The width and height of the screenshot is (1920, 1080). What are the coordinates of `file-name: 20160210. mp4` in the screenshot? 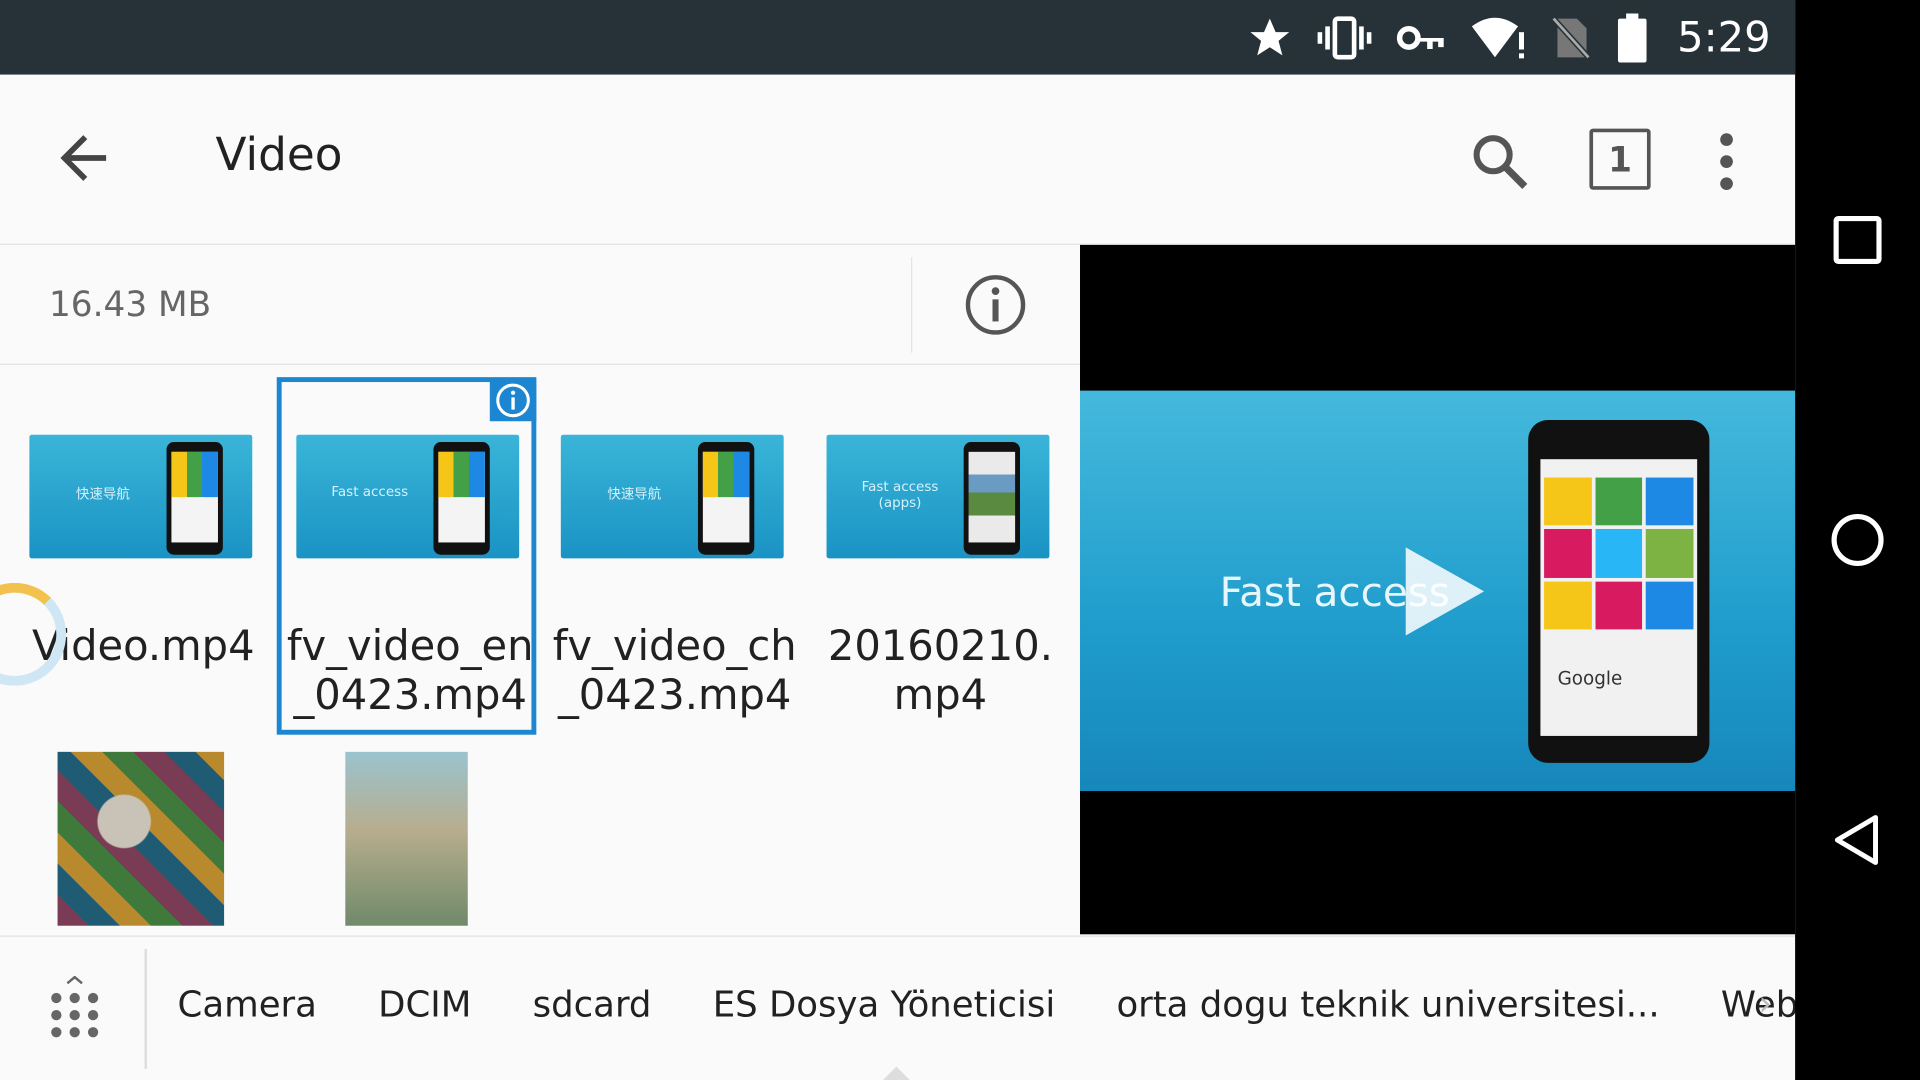 It's located at (940, 671).